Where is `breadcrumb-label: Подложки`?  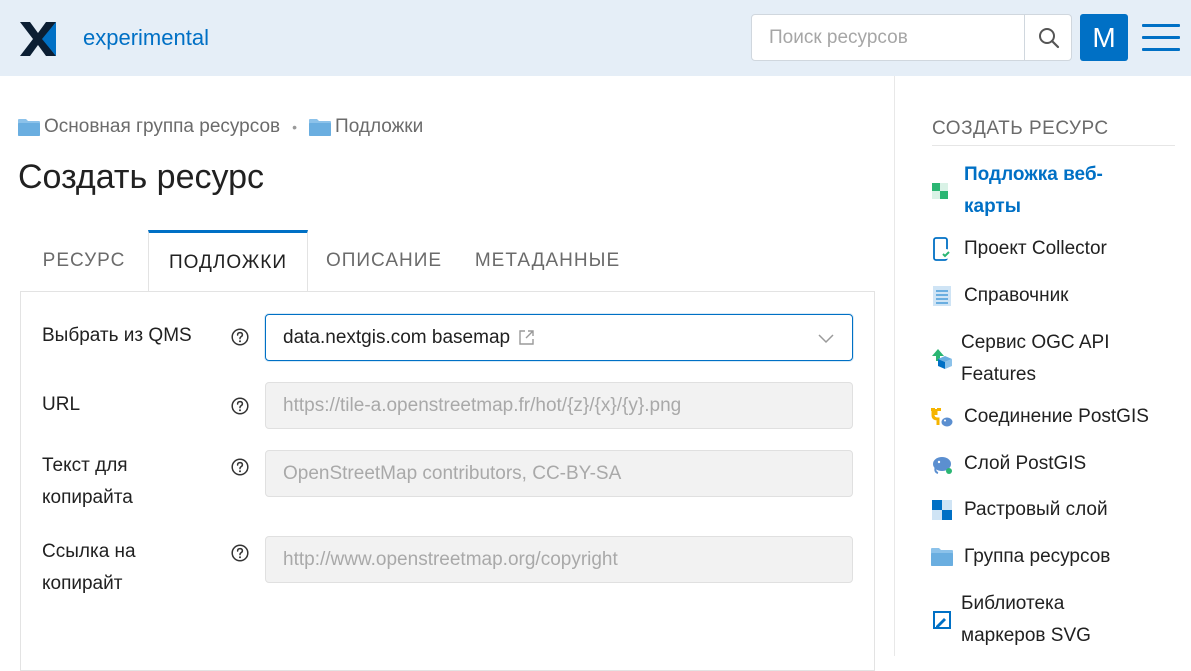 breadcrumb-label: Подложки is located at coordinates (379, 126).